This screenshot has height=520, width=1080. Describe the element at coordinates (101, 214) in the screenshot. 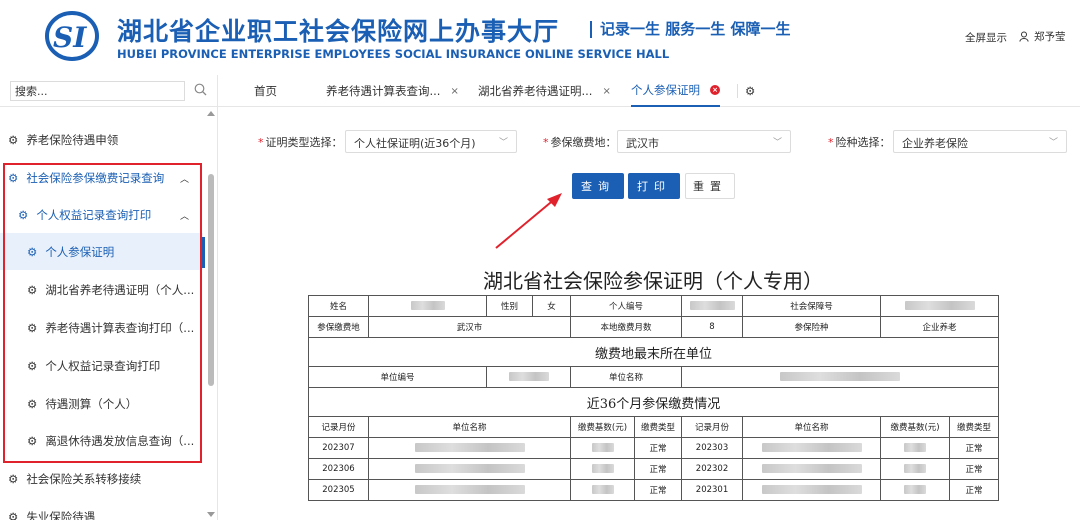

I see `sidebar-item-rights-print: ⚙ 个人权益记录查询打印 ︿` at that location.